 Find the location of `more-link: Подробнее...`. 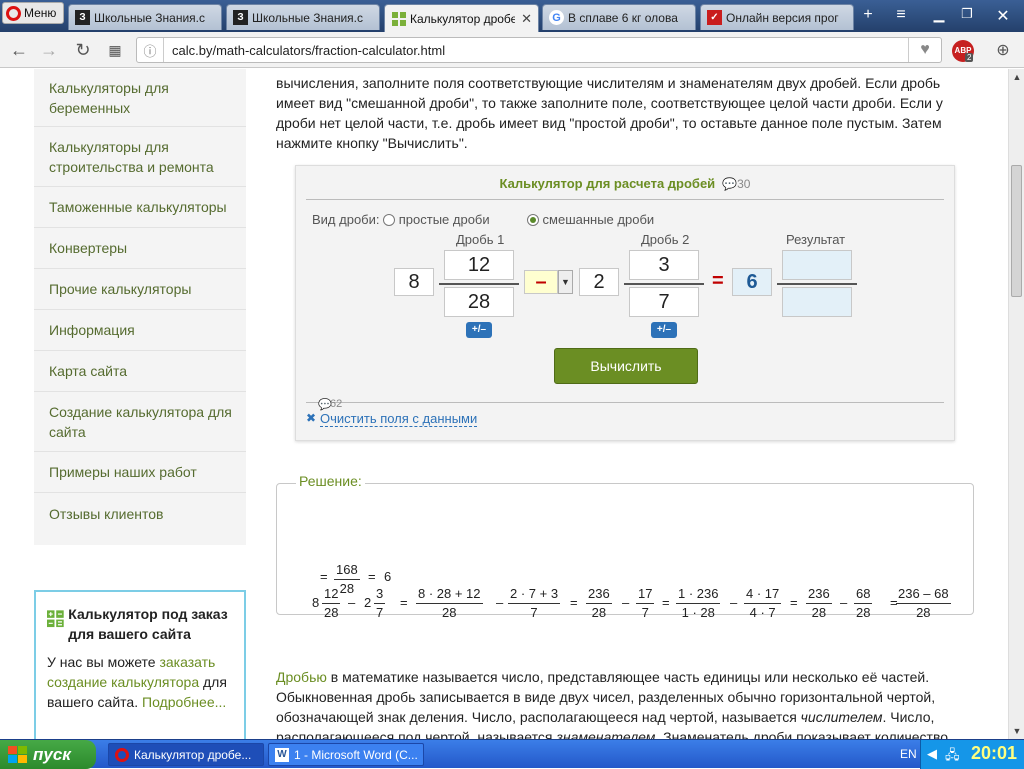

more-link: Подробнее... is located at coordinates (184, 702).